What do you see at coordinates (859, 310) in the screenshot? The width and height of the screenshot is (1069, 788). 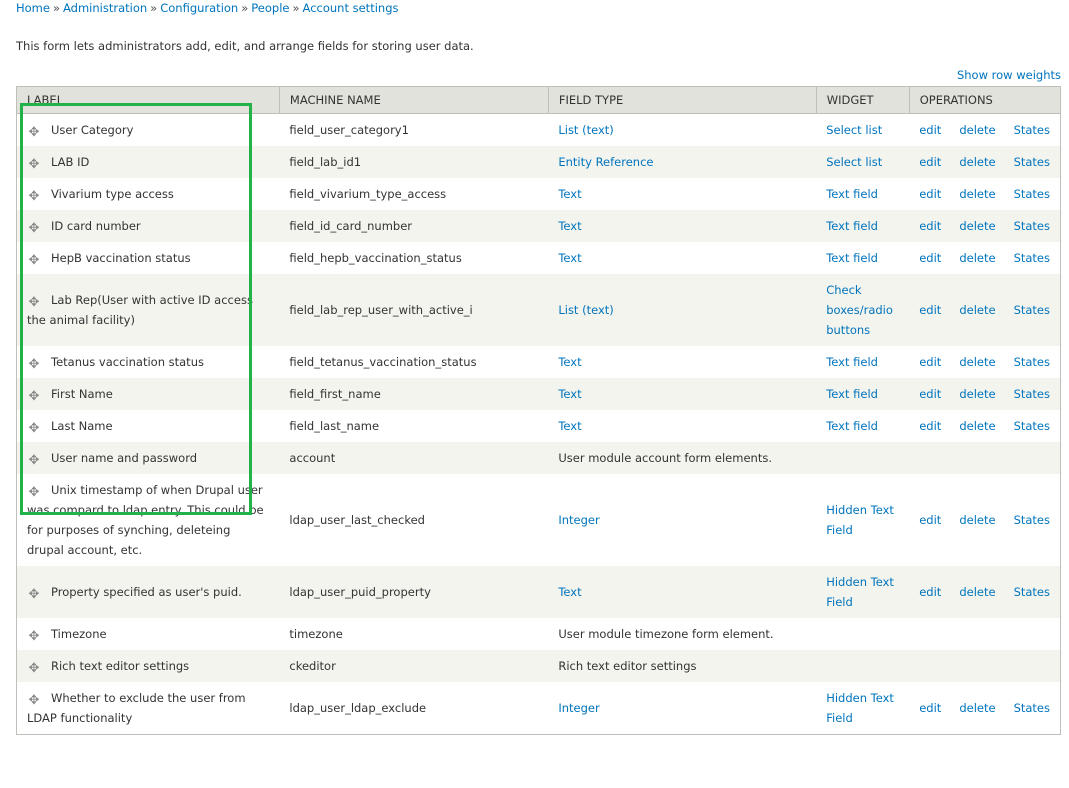 I see `widget-link: Check boxes/radio buttons` at bounding box center [859, 310].